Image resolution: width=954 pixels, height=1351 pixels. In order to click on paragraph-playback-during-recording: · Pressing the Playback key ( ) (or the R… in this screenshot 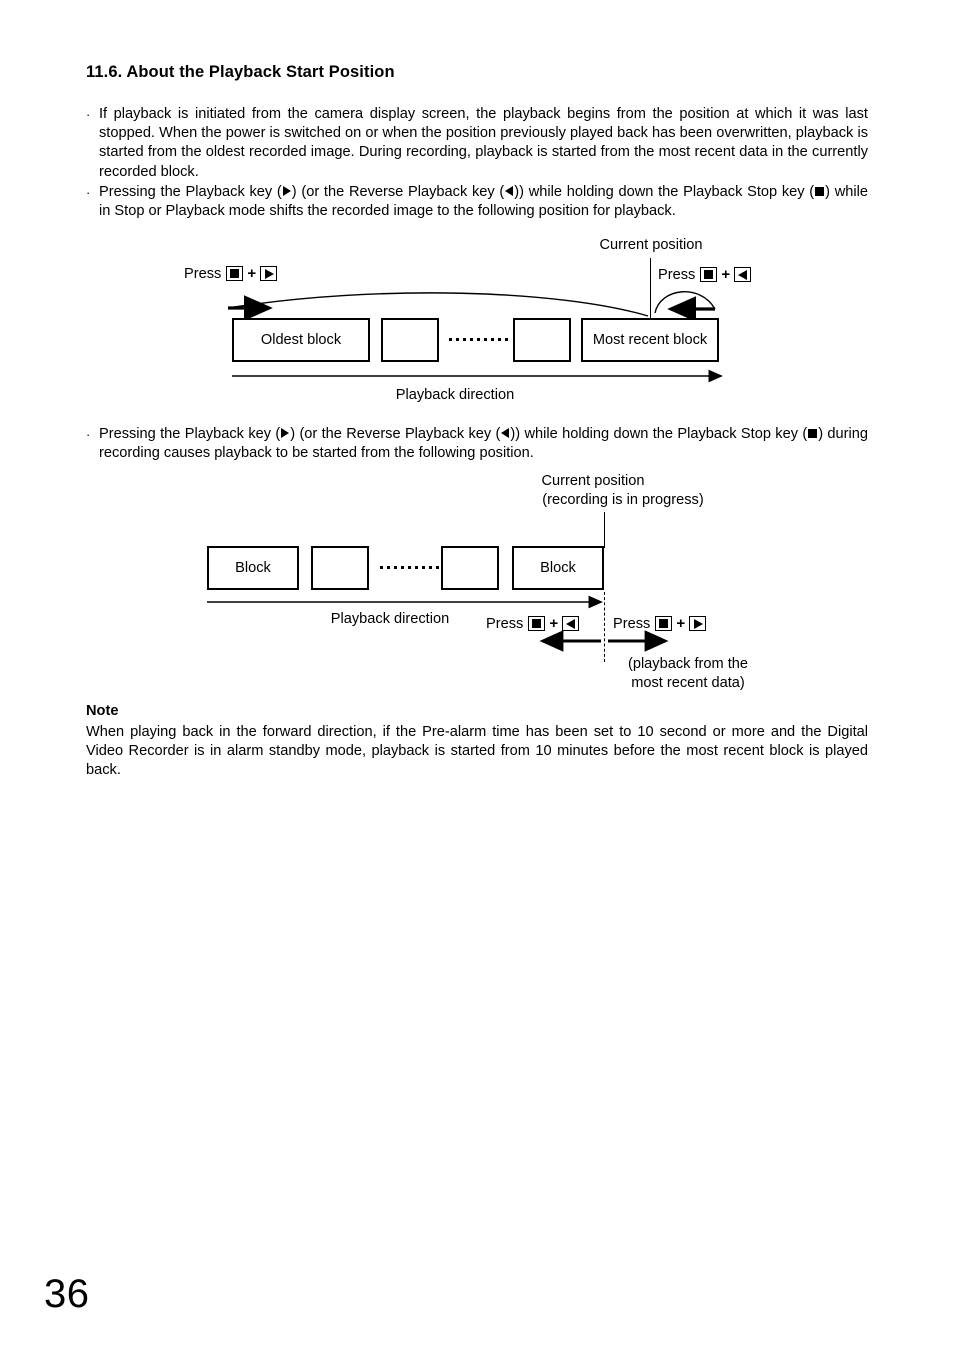, I will do `click(477, 444)`.